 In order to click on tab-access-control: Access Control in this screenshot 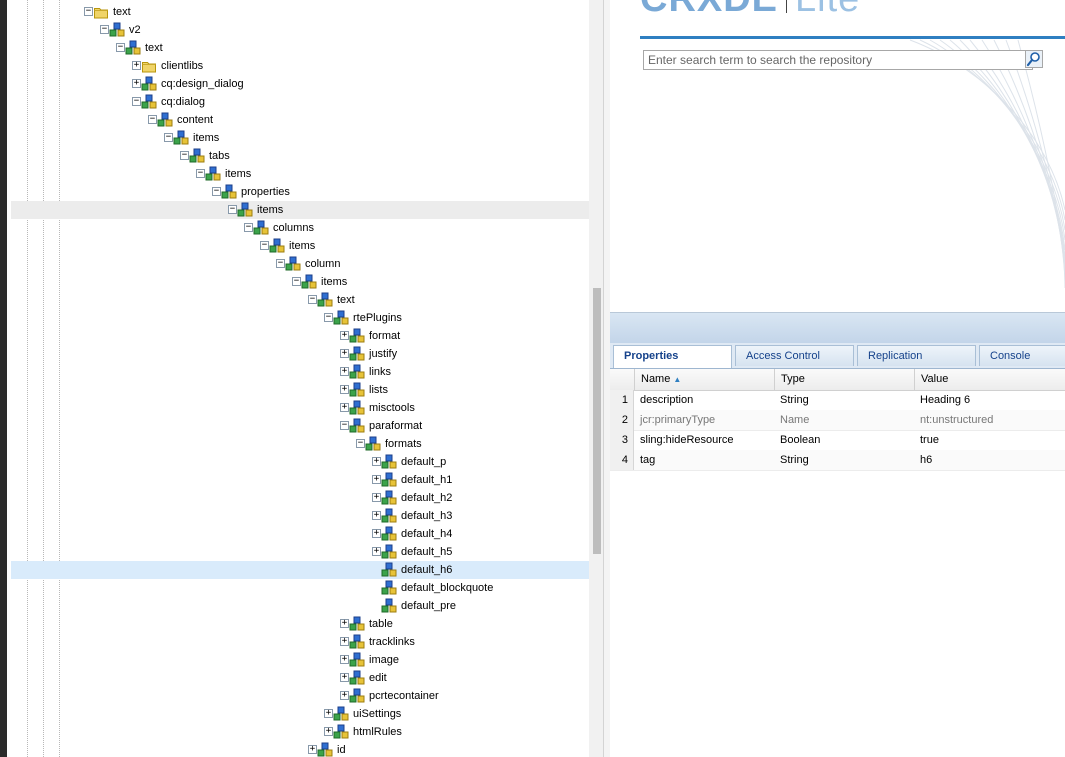, I will do `click(794, 355)`.